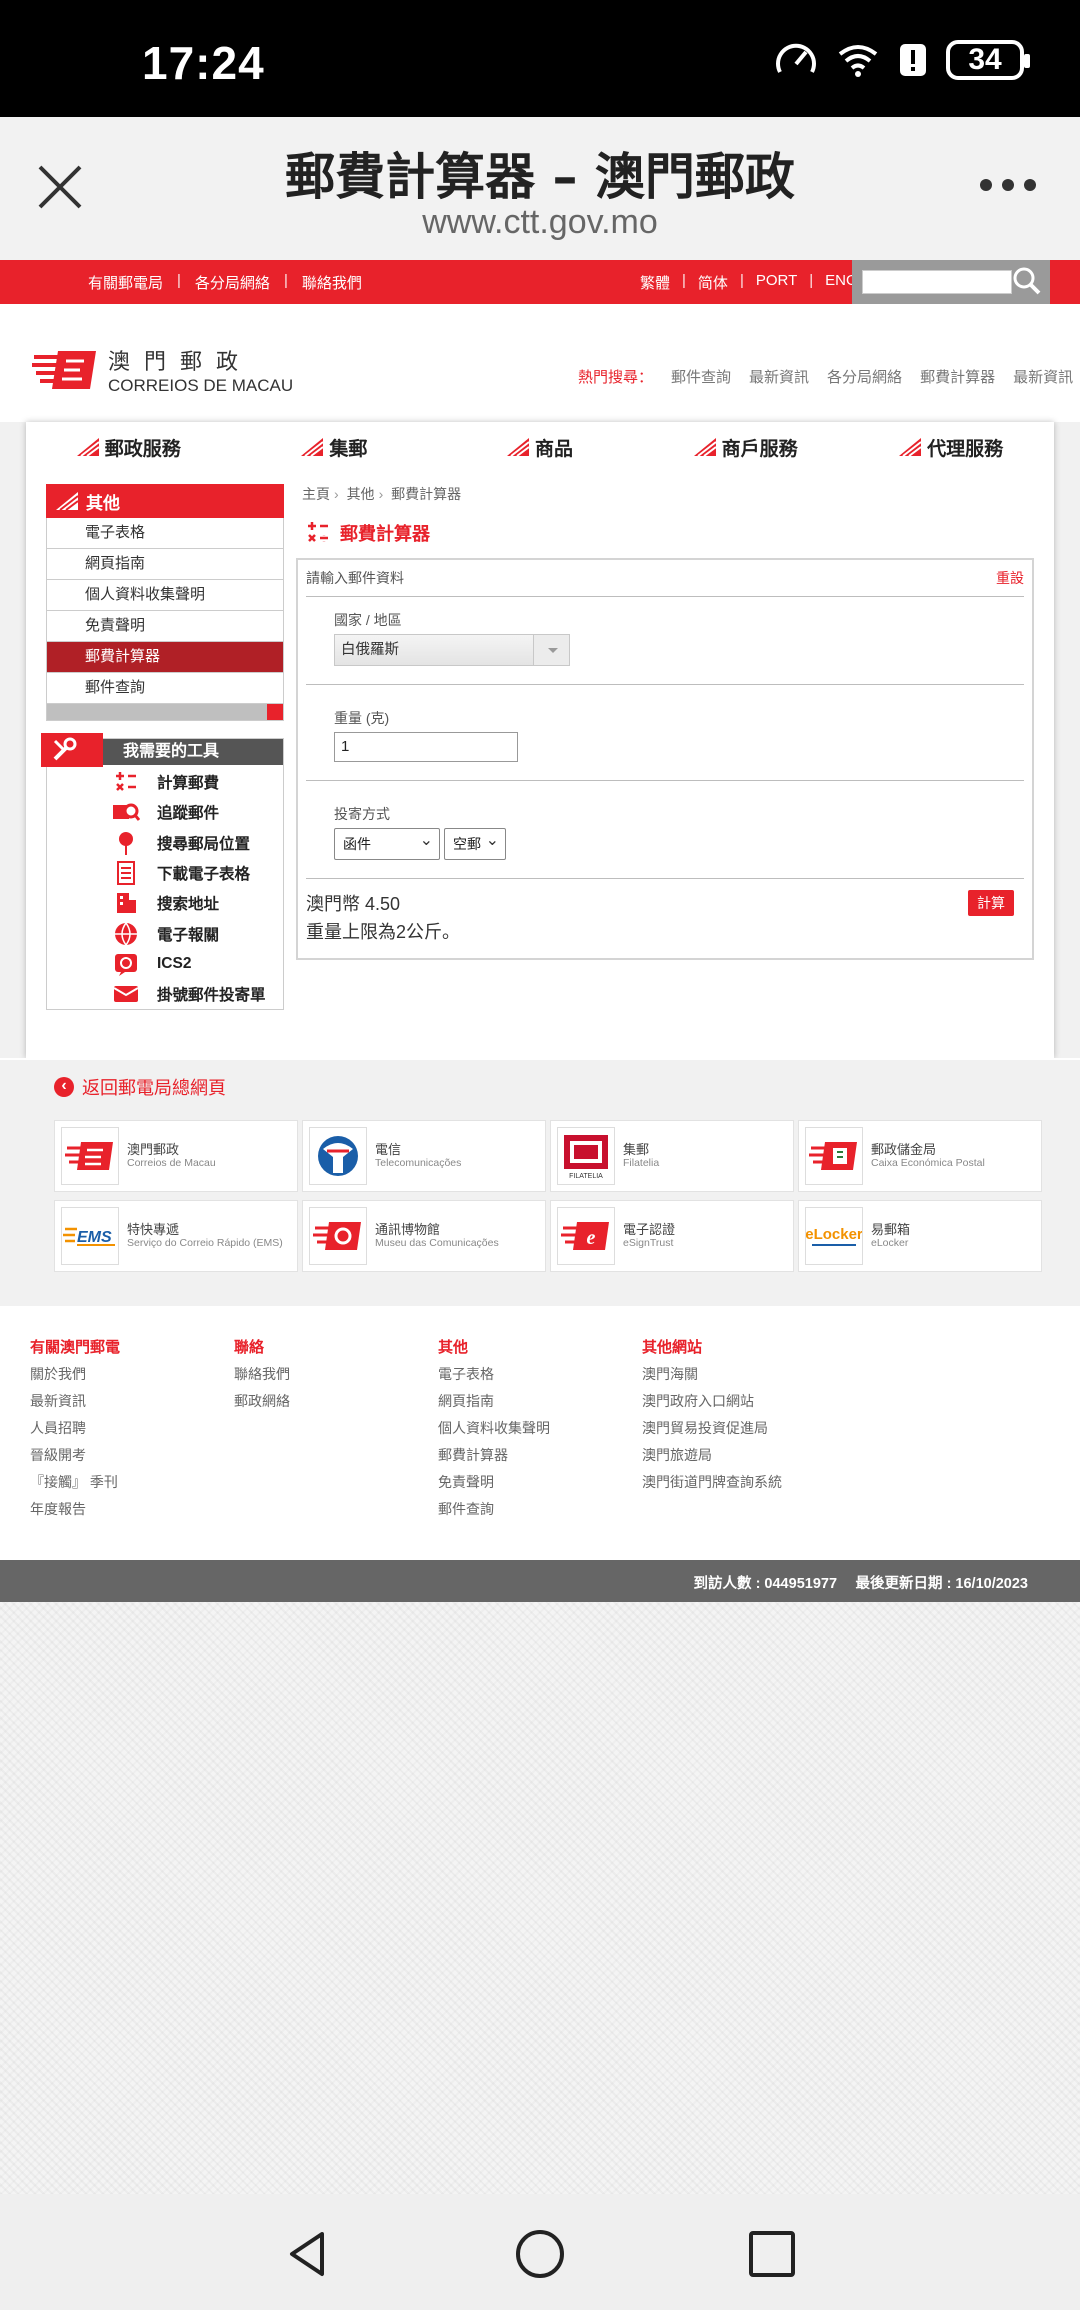  Describe the element at coordinates (65, 749) in the screenshot. I see `tools-wrench-icon` at that location.